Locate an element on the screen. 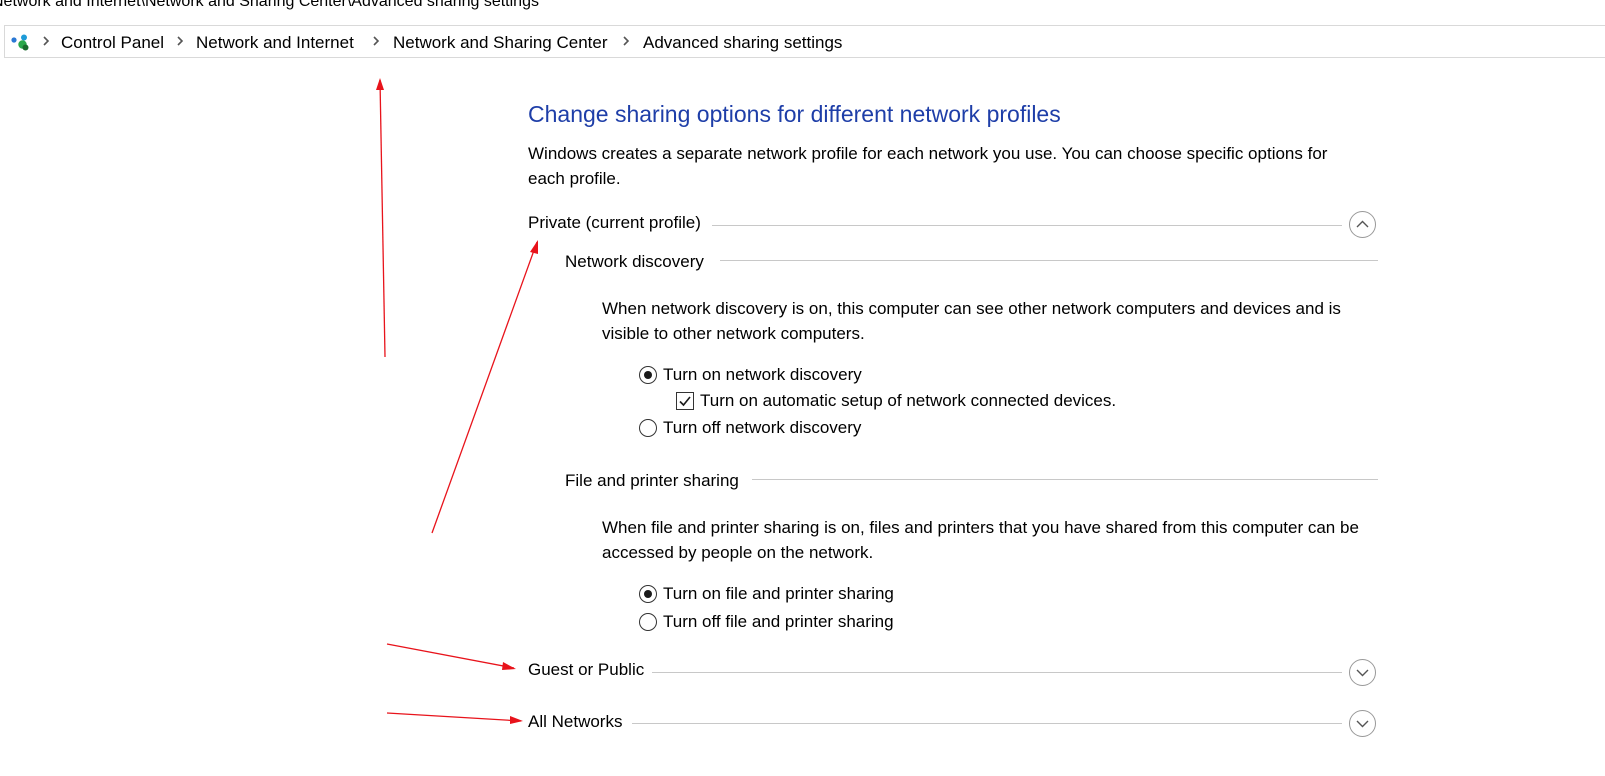 Image resolution: width=1605 pixels, height=776 pixels. file-sharing-off-option: Turn off file and printer sharing is located at coordinates (766, 622).